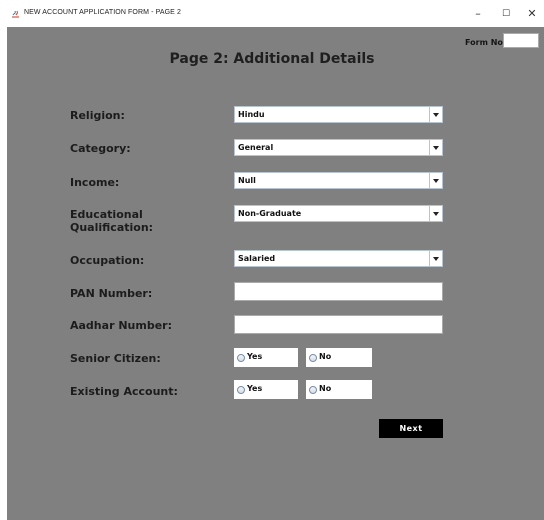 The image size is (544, 520). What do you see at coordinates (532, 14) in the screenshot?
I see `close-button: ✕` at bounding box center [532, 14].